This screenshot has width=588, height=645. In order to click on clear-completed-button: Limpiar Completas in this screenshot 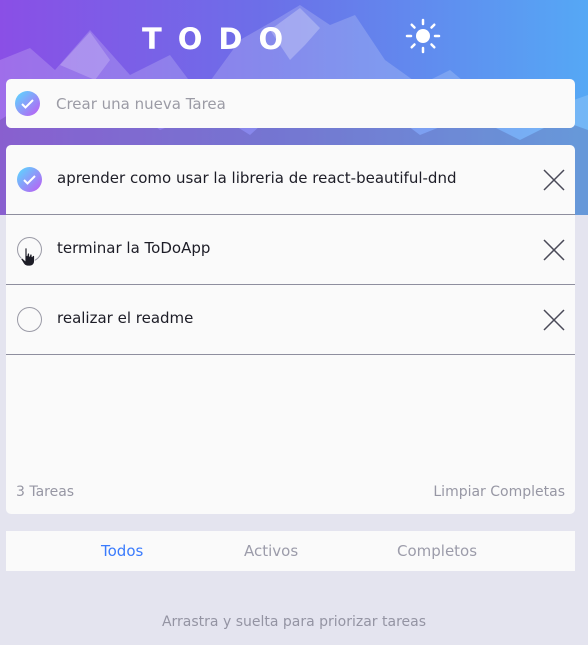, I will do `click(499, 492)`.